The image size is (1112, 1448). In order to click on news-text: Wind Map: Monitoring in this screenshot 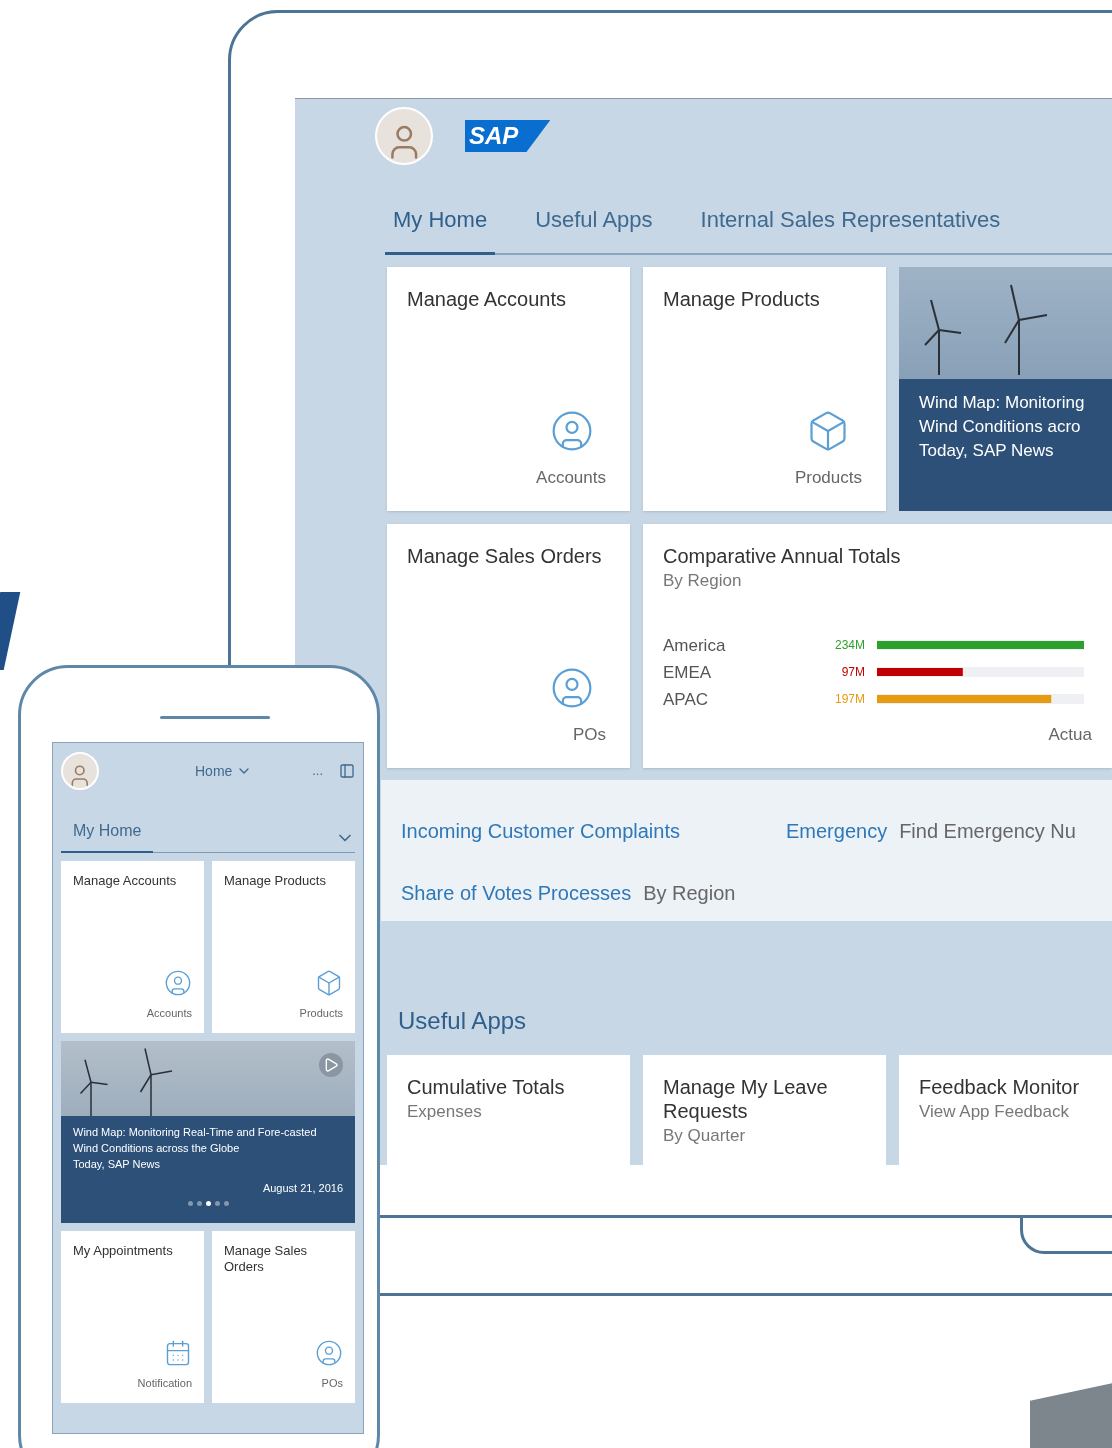, I will do `click(1002, 402)`.